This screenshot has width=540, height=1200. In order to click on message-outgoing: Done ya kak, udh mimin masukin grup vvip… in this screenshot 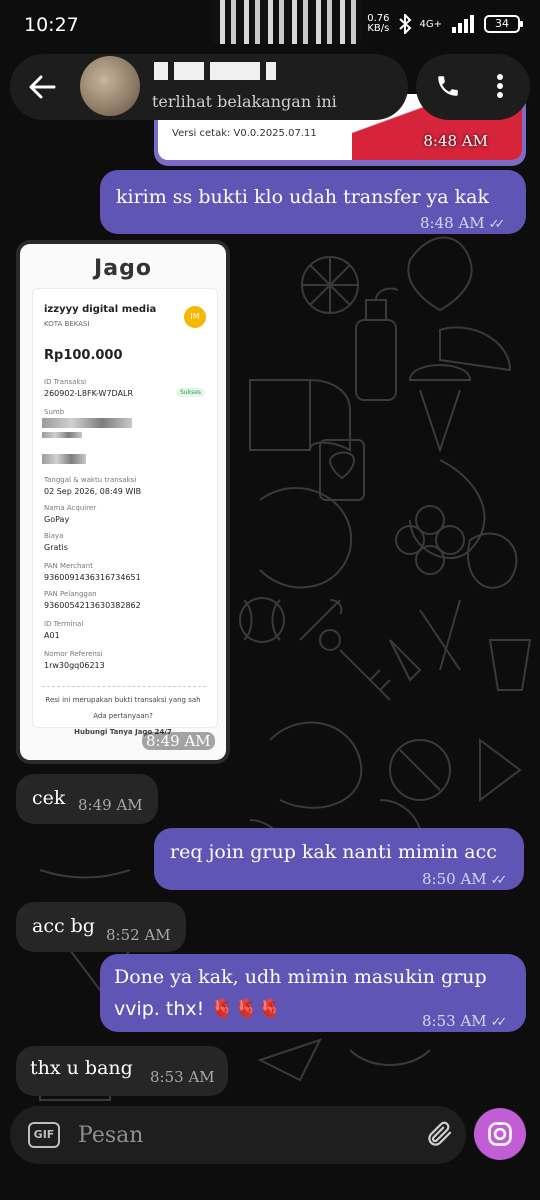, I will do `click(313, 993)`.